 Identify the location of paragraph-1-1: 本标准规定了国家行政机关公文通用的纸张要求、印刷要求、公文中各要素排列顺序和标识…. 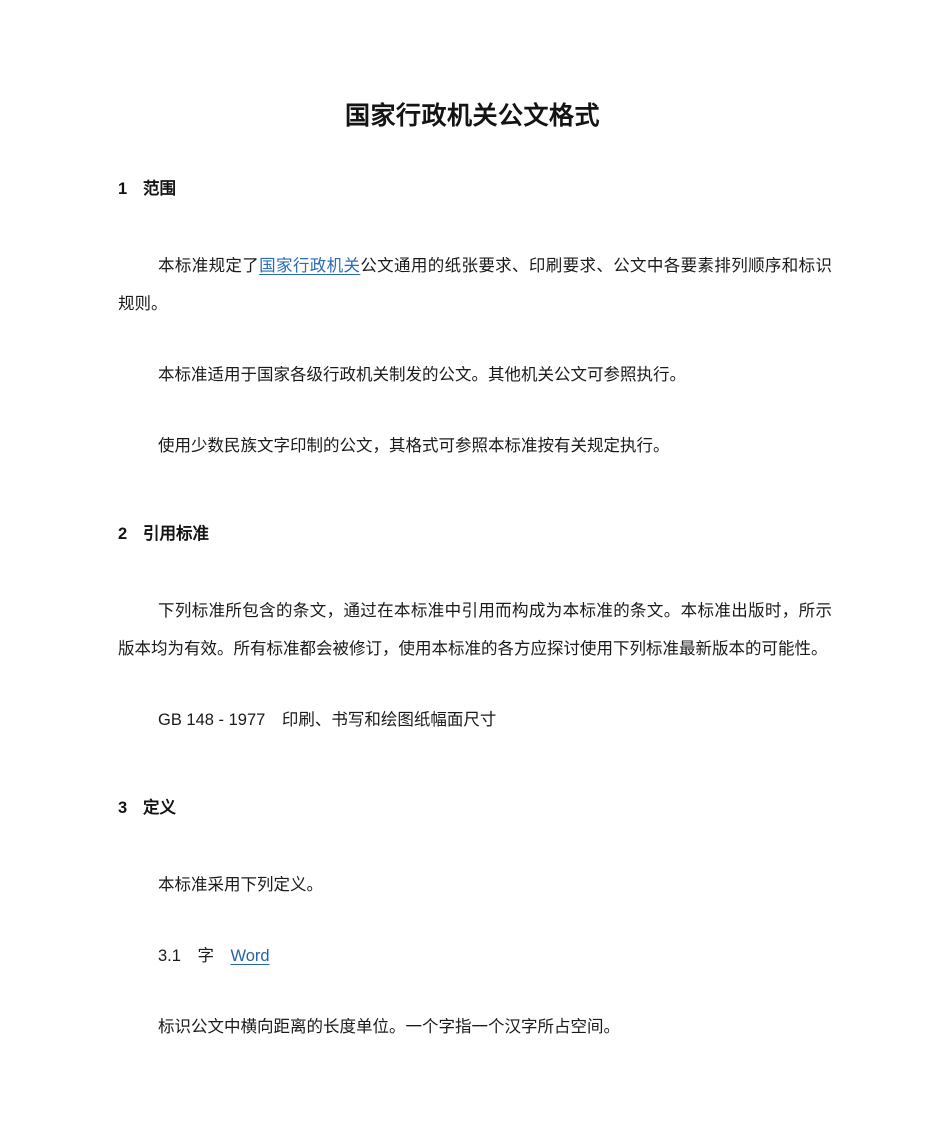
(475, 285).